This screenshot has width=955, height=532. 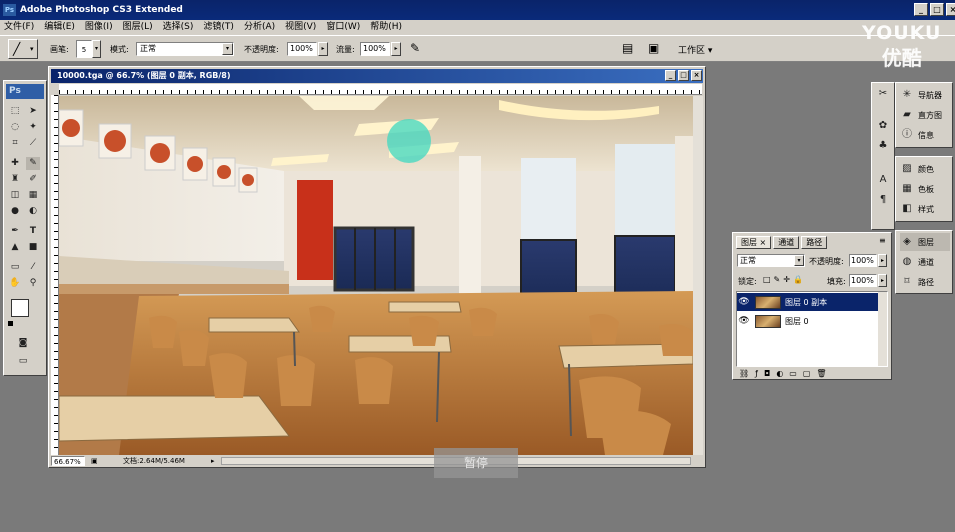 What do you see at coordinates (921, 95) in the screenshot?
I see `navigator-tab: ✳ 导航器` at bounding box center [921, 95].